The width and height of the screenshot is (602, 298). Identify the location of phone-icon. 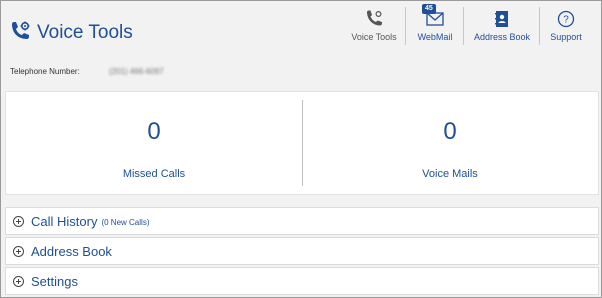
(374, 18).